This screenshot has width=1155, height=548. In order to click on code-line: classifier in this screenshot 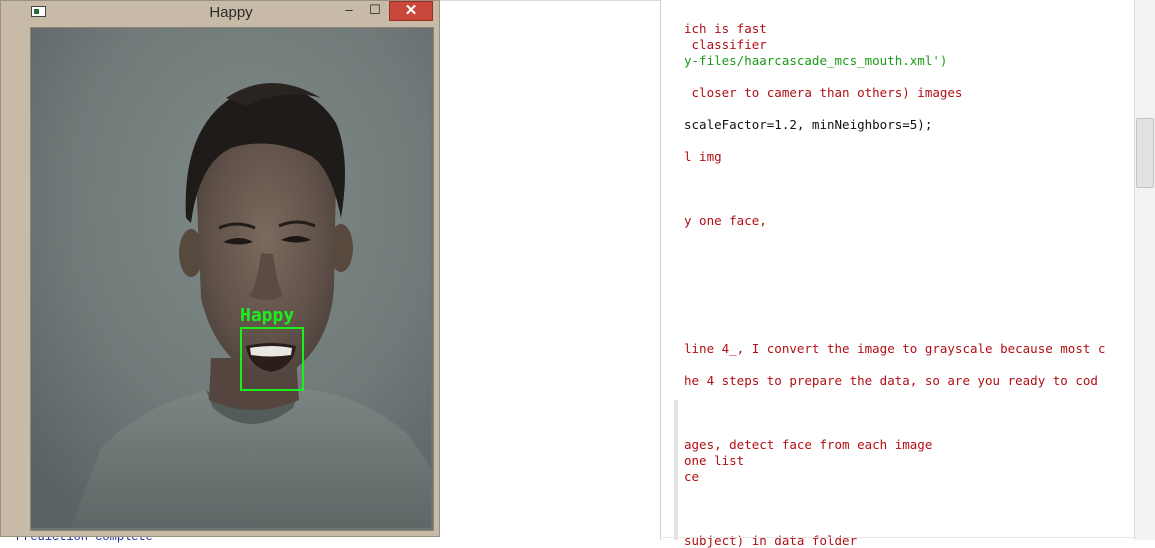, I will do `click(725, 45)`.